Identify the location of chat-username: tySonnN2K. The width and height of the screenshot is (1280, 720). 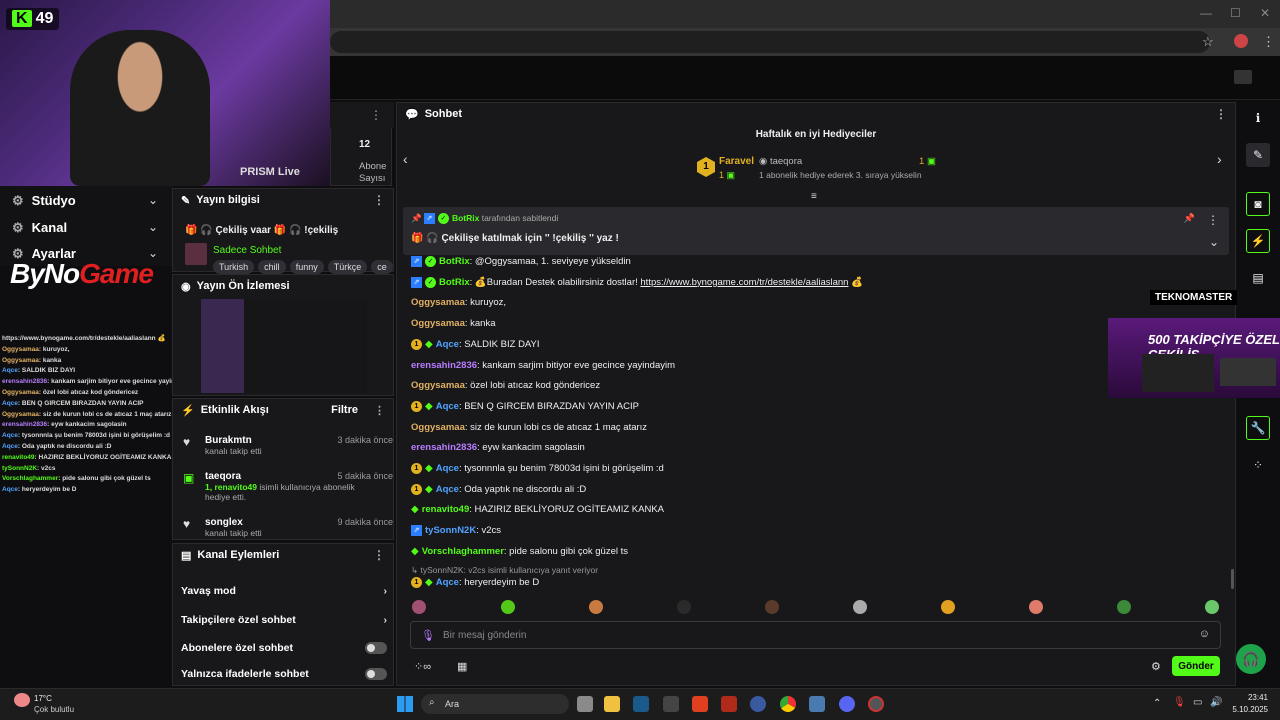
(450, 530).